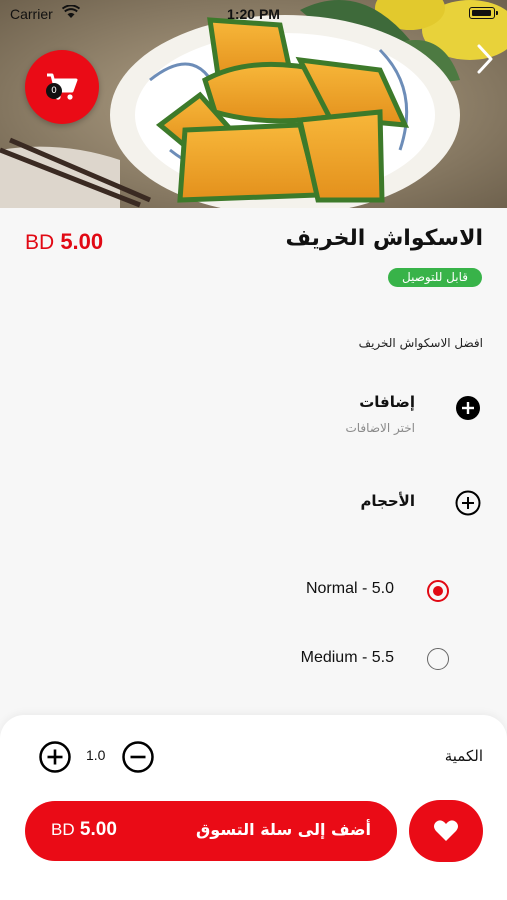 The image size is (507, 900). I want to click on add-to-cart-price-value: 5.00, so click(98, 829).